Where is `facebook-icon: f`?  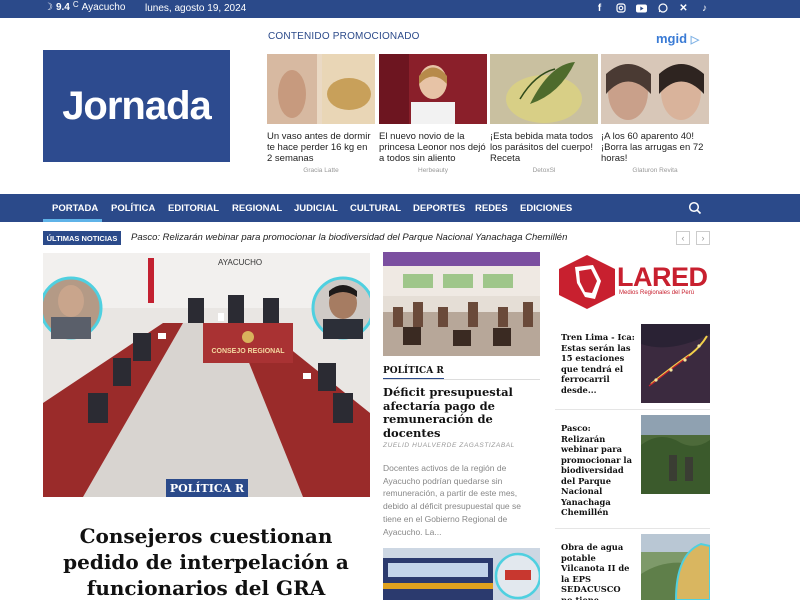 facebook-icon: f is located at coordinates (599, 8).